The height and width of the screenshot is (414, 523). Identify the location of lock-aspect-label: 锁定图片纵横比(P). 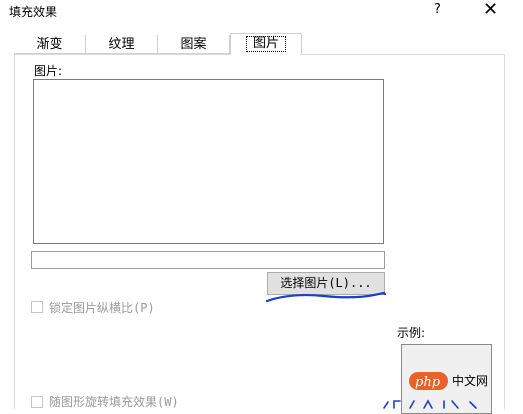
(102, 308).